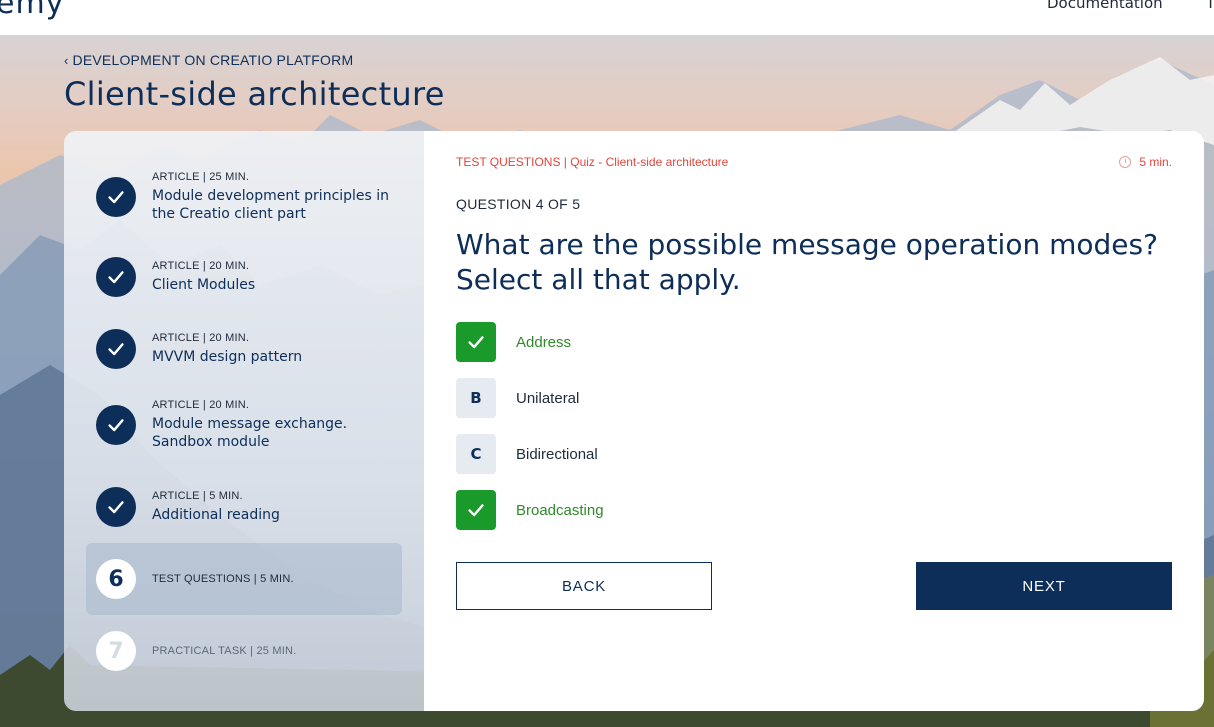  I want to click on answer-letter-box: C, so click(476, 454).